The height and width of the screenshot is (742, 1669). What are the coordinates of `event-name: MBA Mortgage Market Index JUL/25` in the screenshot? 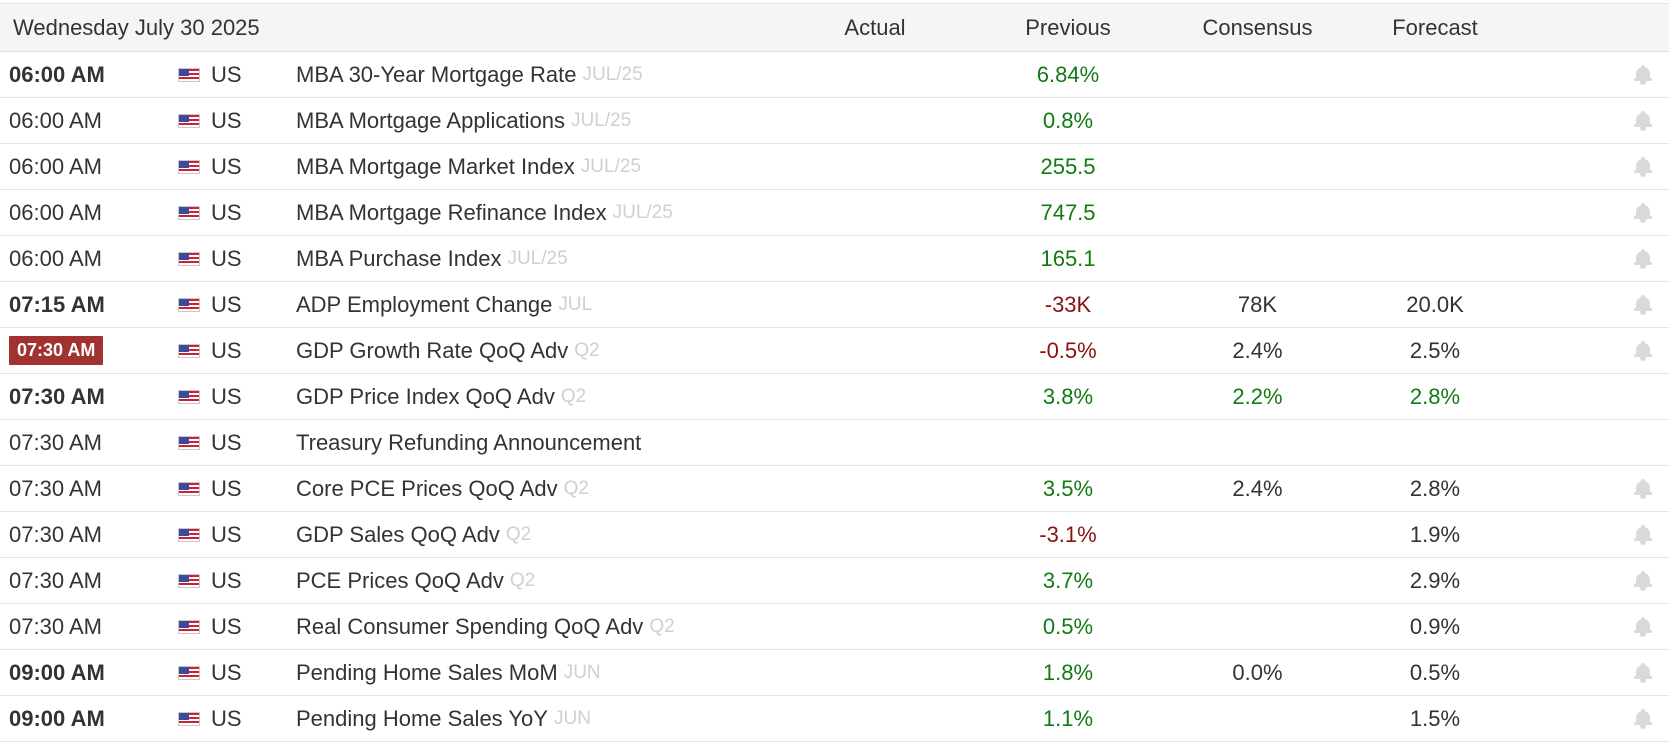 It's located at (576, 166).